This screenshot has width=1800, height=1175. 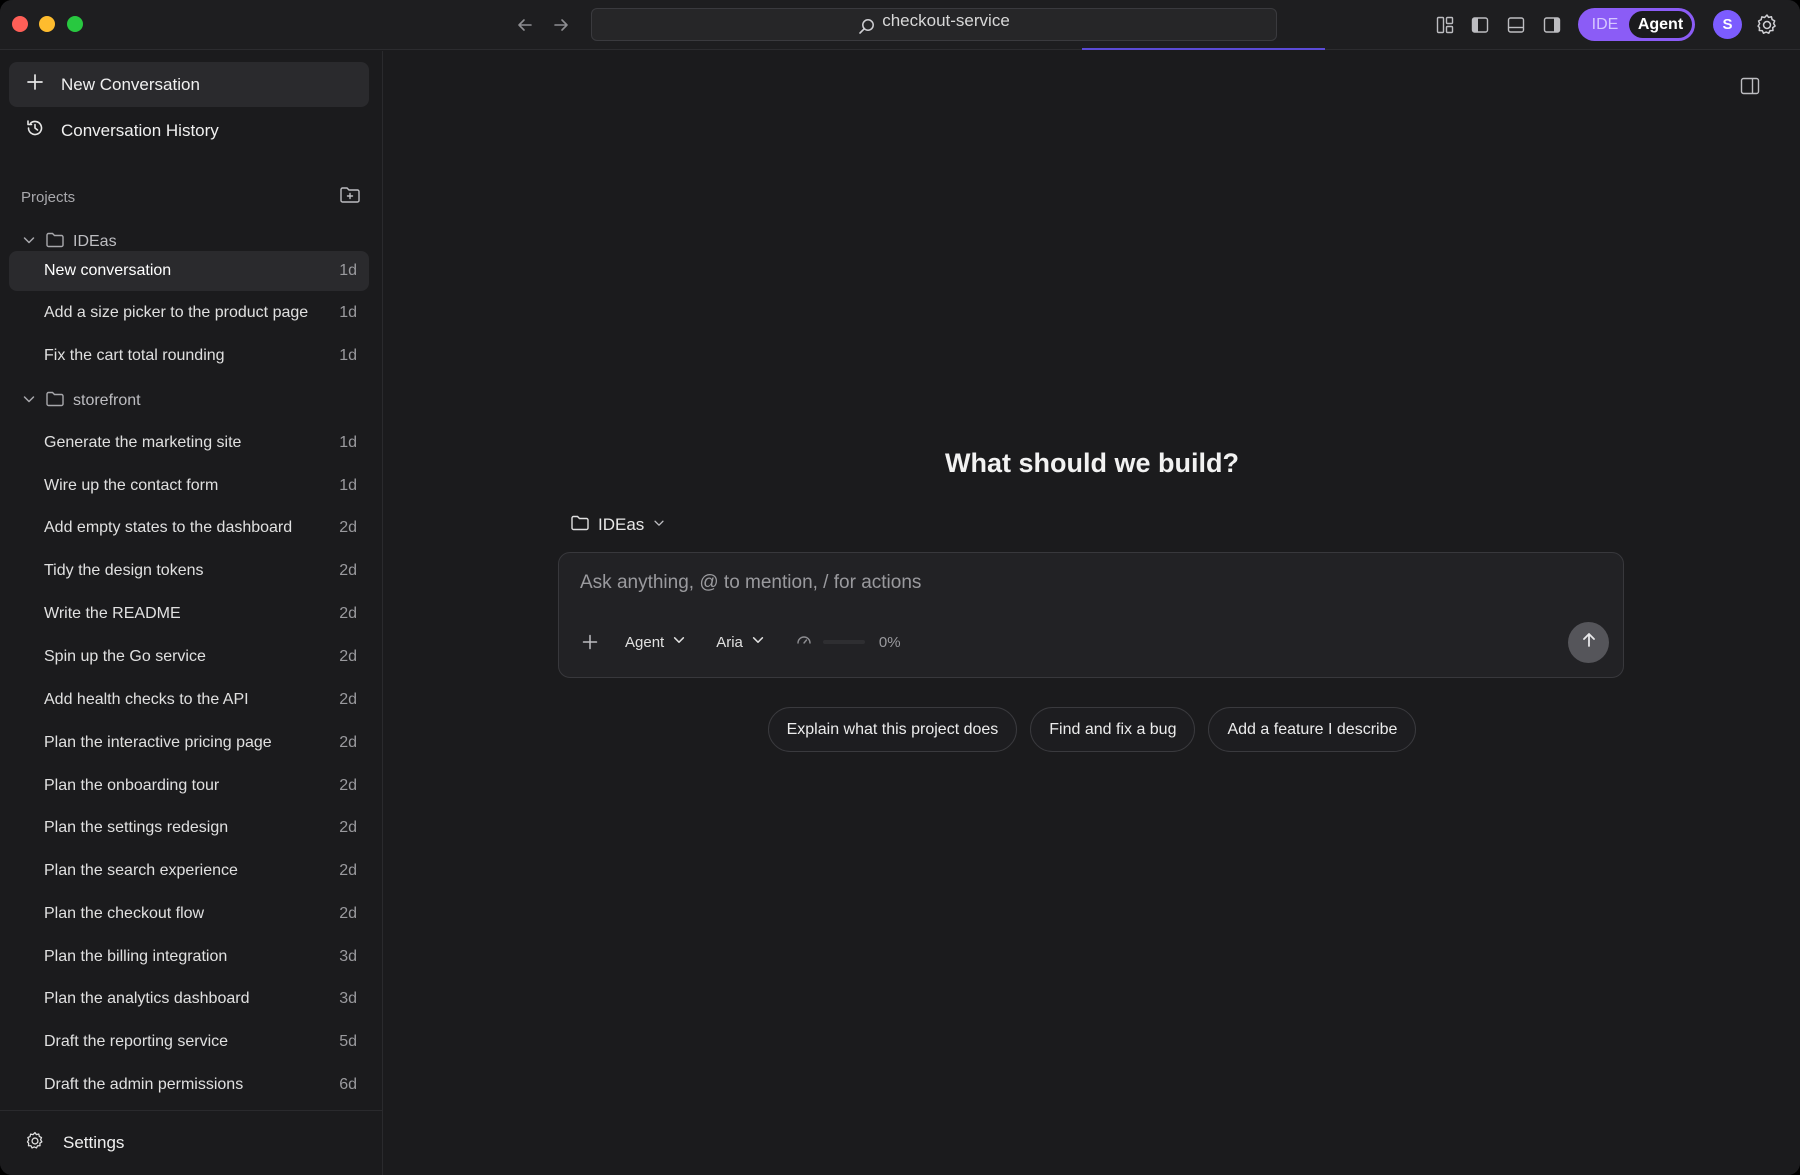 I want to click on conversation-item: Spin up the Go service 2d, so click(x=189, y=657).